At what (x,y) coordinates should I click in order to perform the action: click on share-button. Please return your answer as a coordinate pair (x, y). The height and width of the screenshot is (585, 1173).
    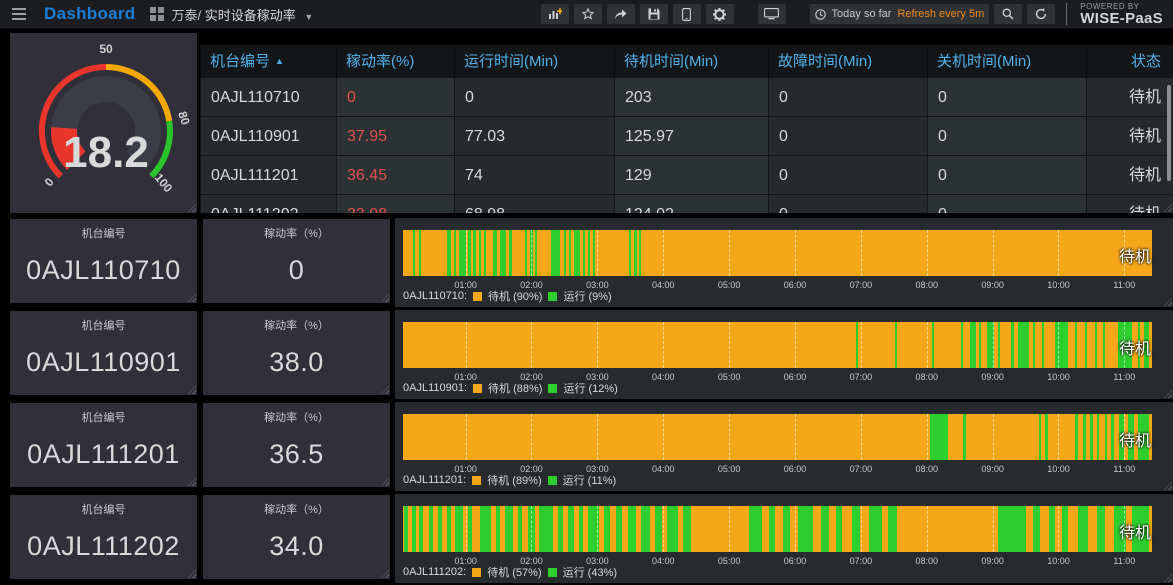
    Looking at the image, I should click on (620, 14).